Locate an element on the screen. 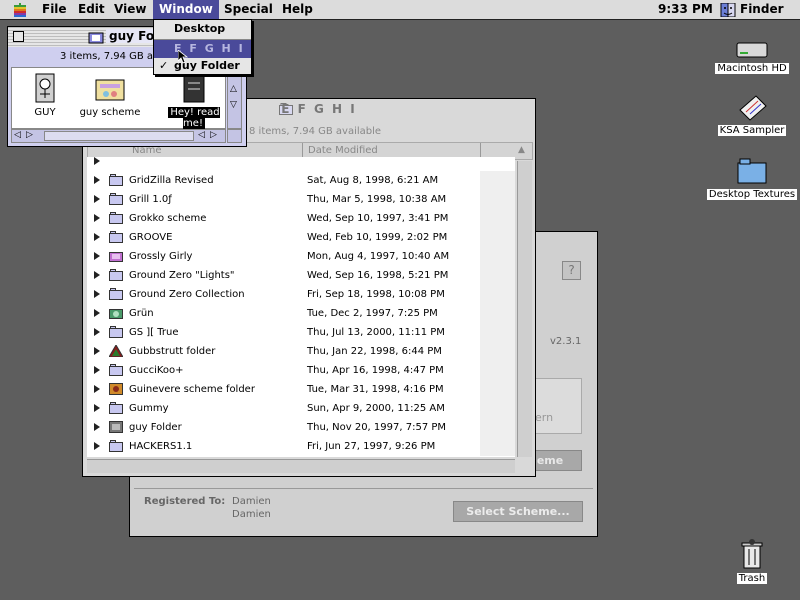 The image size is (800, 600). menu-clock: 9:33 PM is located at coordinates (685, 9).